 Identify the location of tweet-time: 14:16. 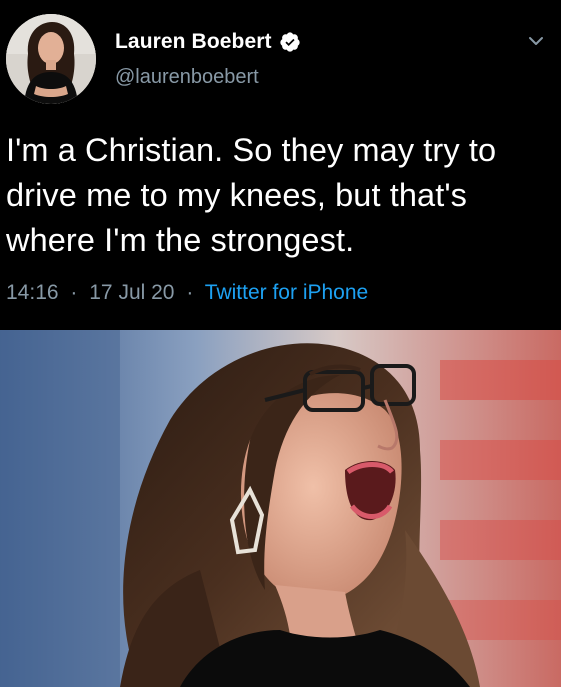
(32, 292).